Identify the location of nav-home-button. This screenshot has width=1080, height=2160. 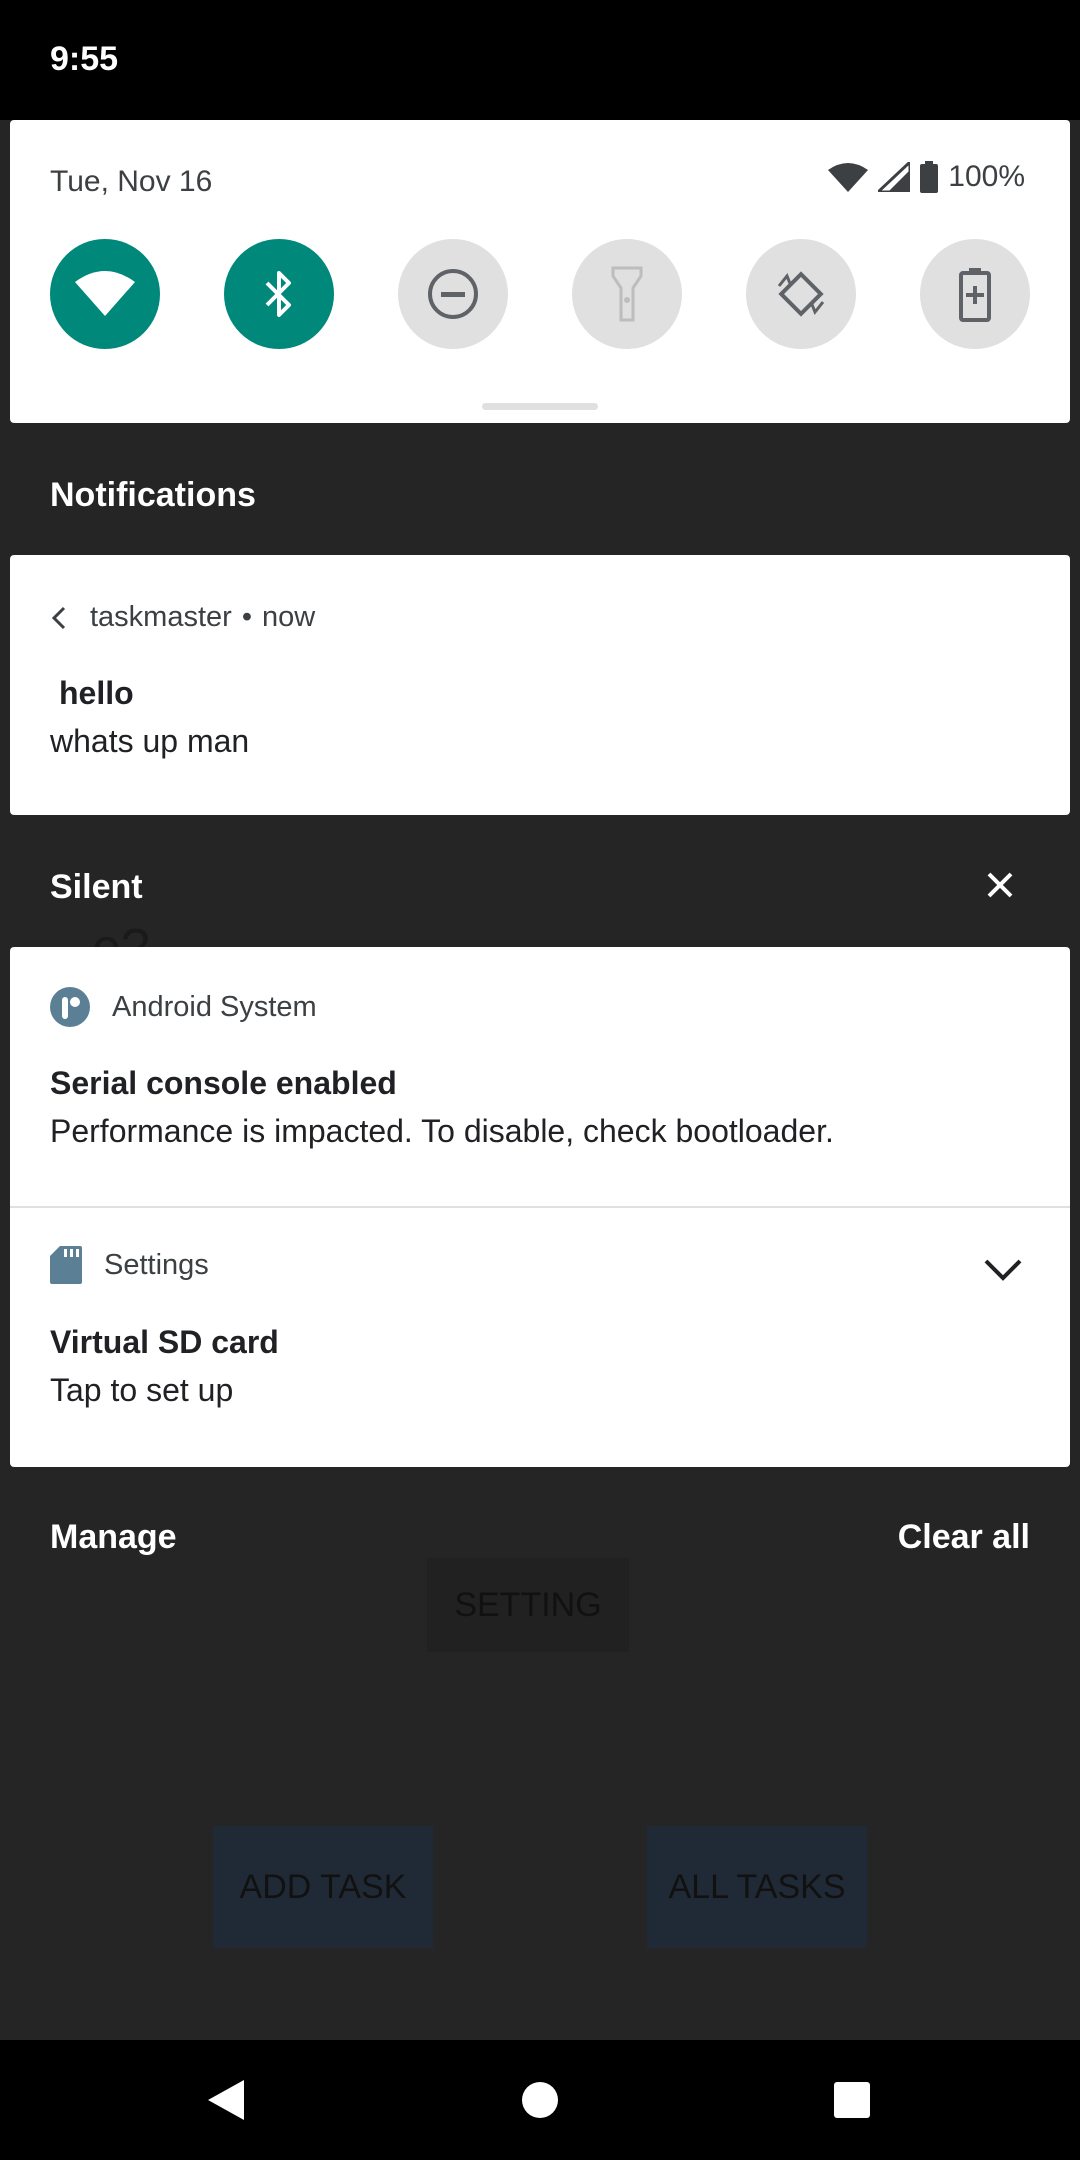
(540, 2100).